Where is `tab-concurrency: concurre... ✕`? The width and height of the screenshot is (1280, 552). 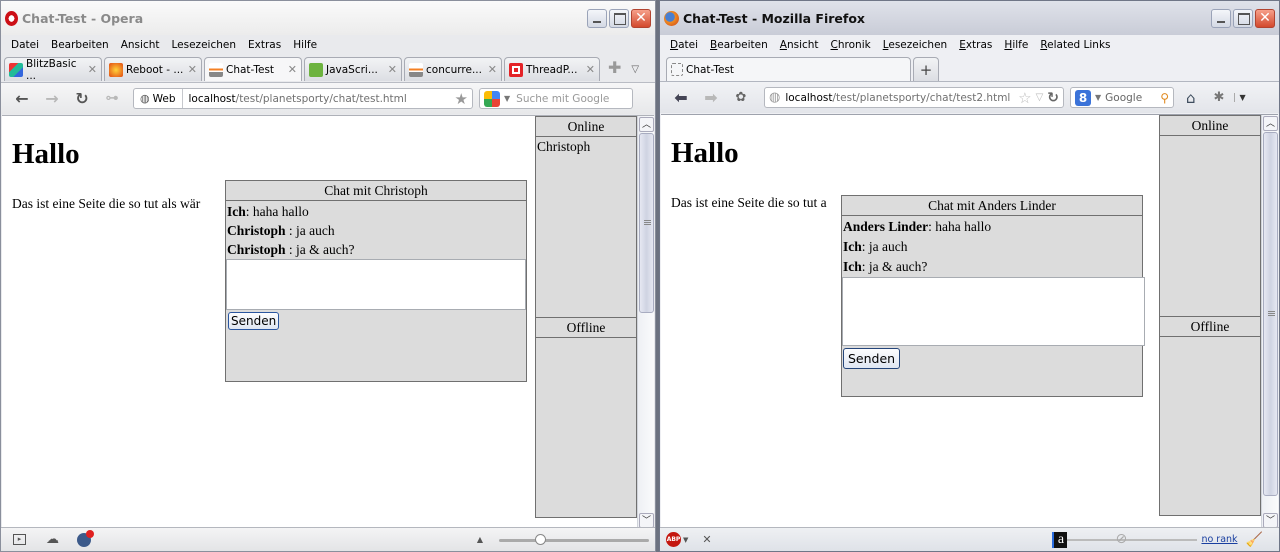
tab-concurrency: concurre... ✕ is located at coordinates (453, 69).